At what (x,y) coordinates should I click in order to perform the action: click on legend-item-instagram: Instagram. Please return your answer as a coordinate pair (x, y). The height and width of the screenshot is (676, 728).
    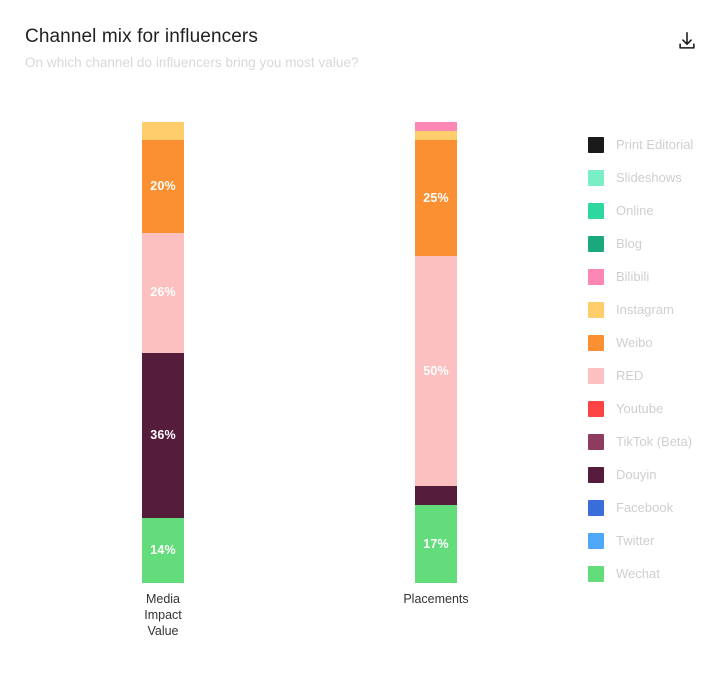
    Looking at the image, I should click on (658, 309).